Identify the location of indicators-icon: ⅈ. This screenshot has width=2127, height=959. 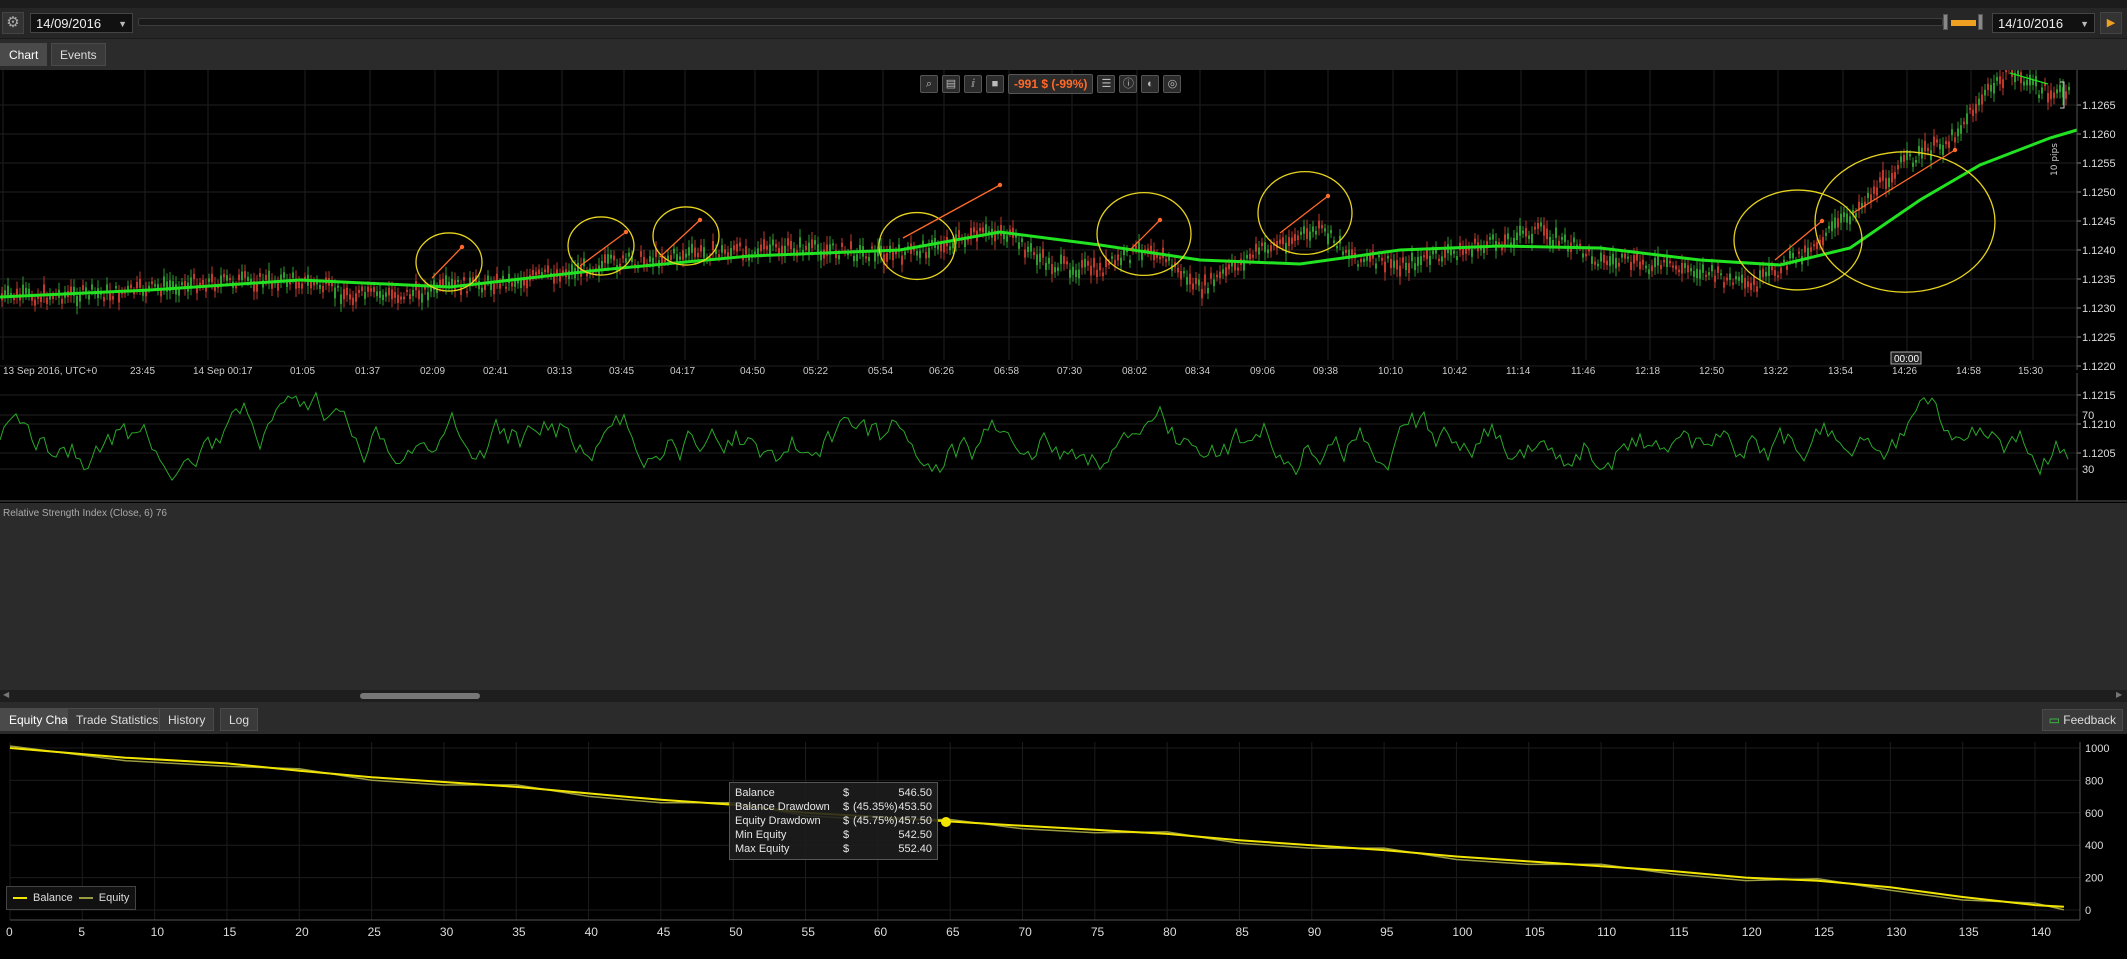
(973, 84).